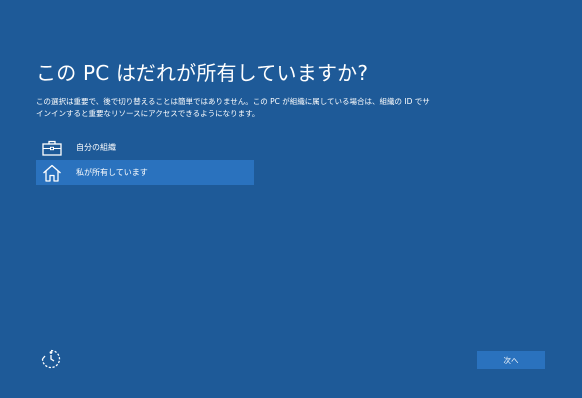 Image resolution: width=582 pixels, height=398 pixels. I want to click on option-label: 自分の組織, so click(96, 147).